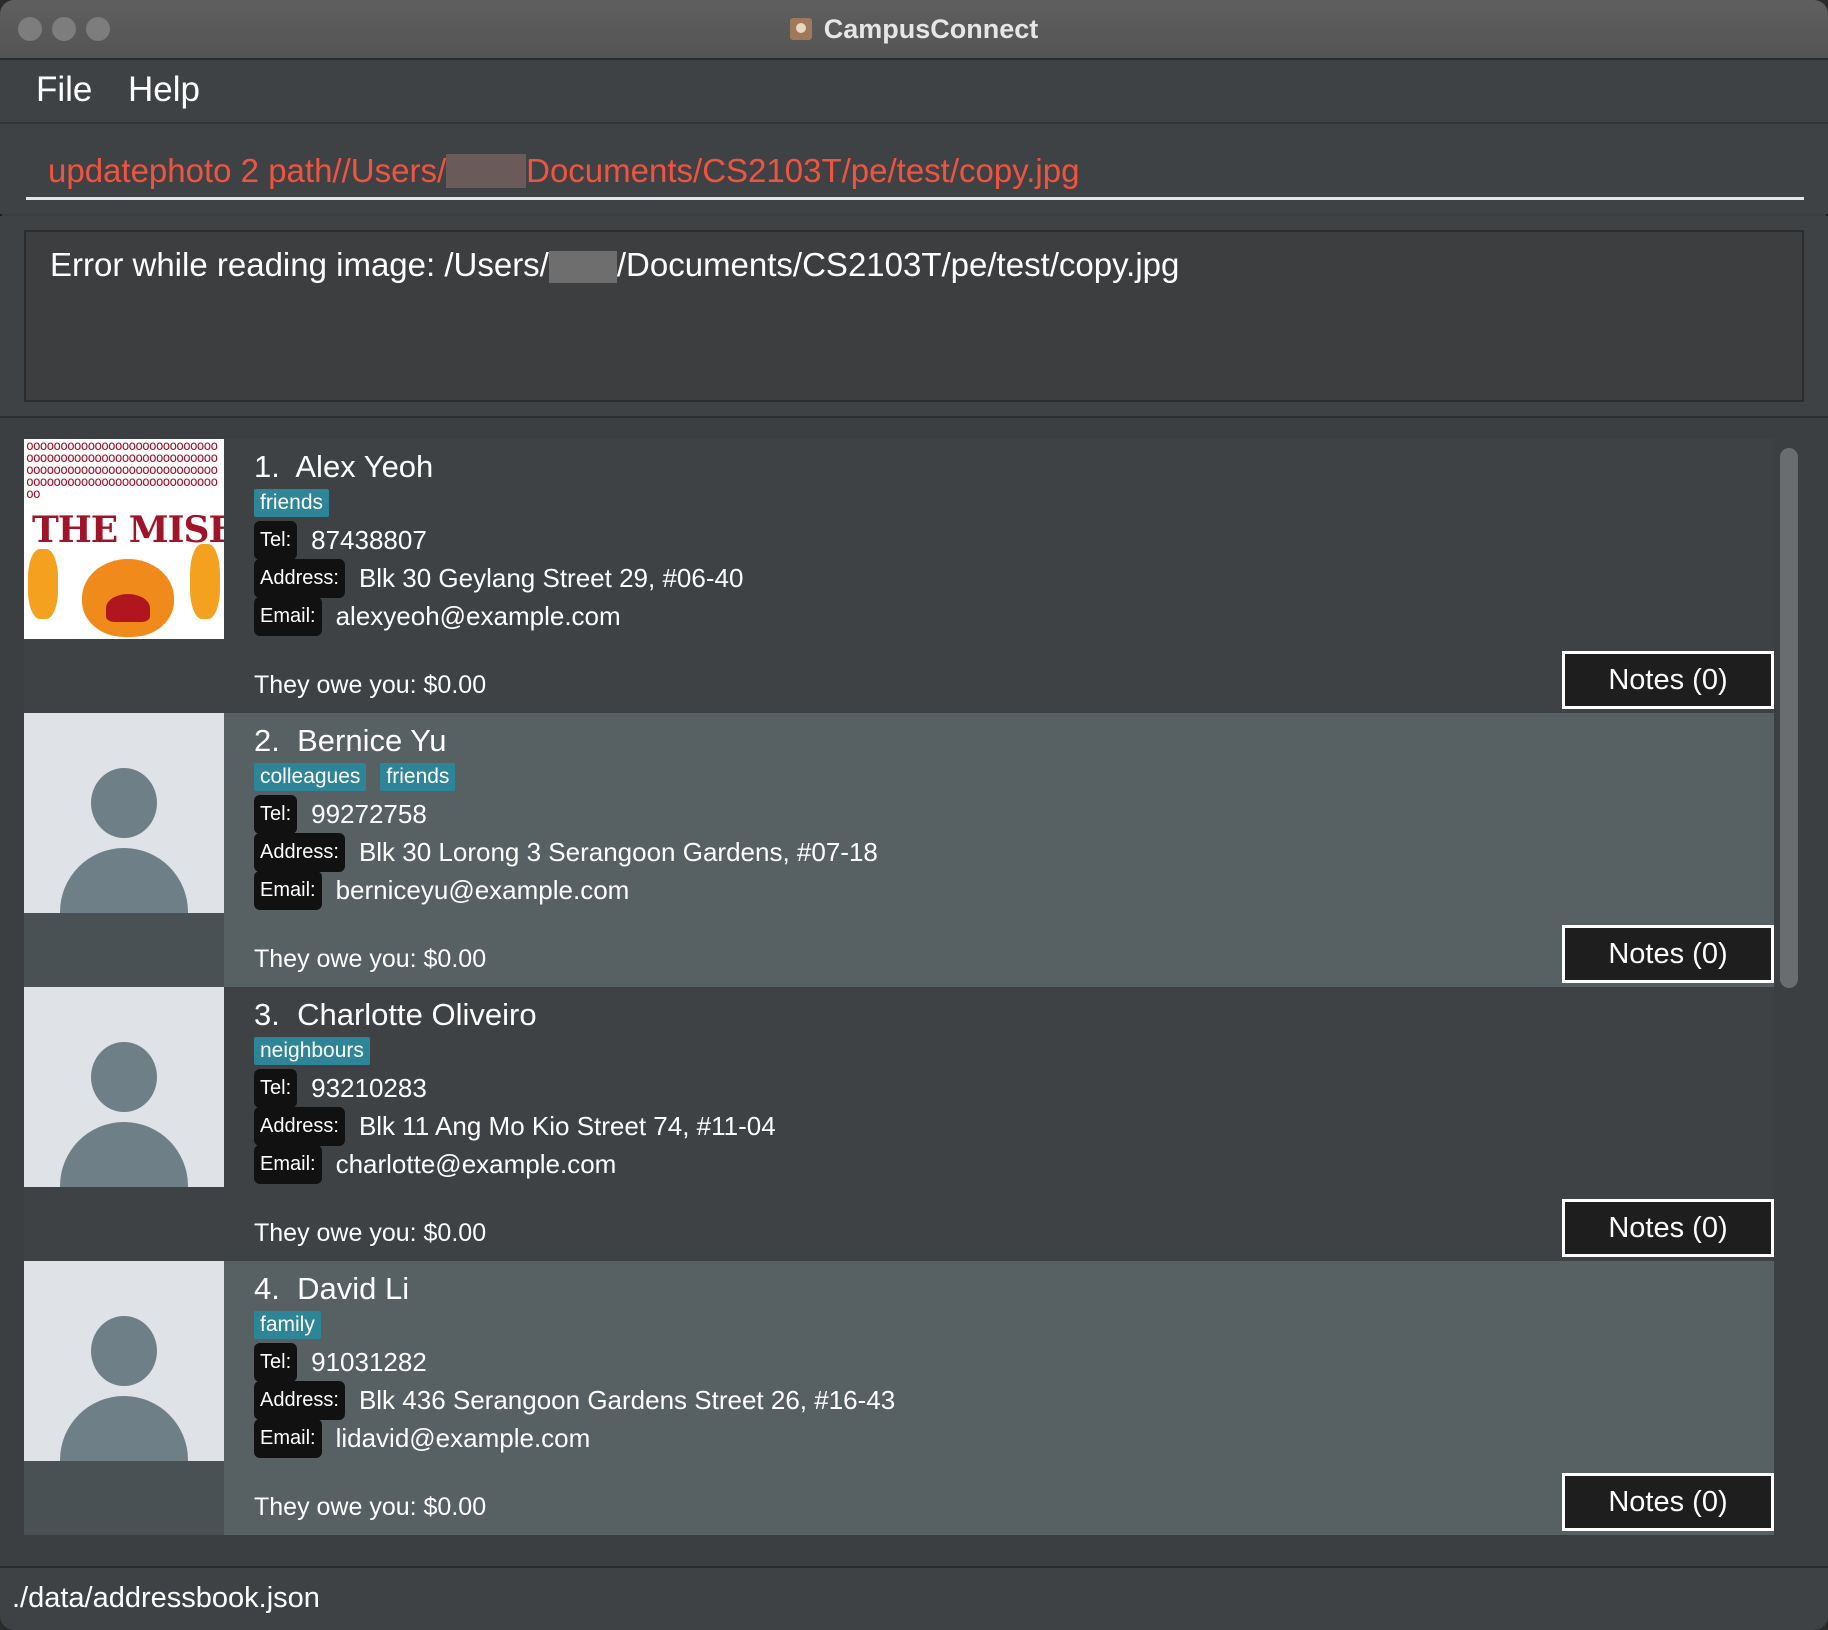 The image size is (1828, 1630). I want to click on menu-file: File, so click(64, 90).